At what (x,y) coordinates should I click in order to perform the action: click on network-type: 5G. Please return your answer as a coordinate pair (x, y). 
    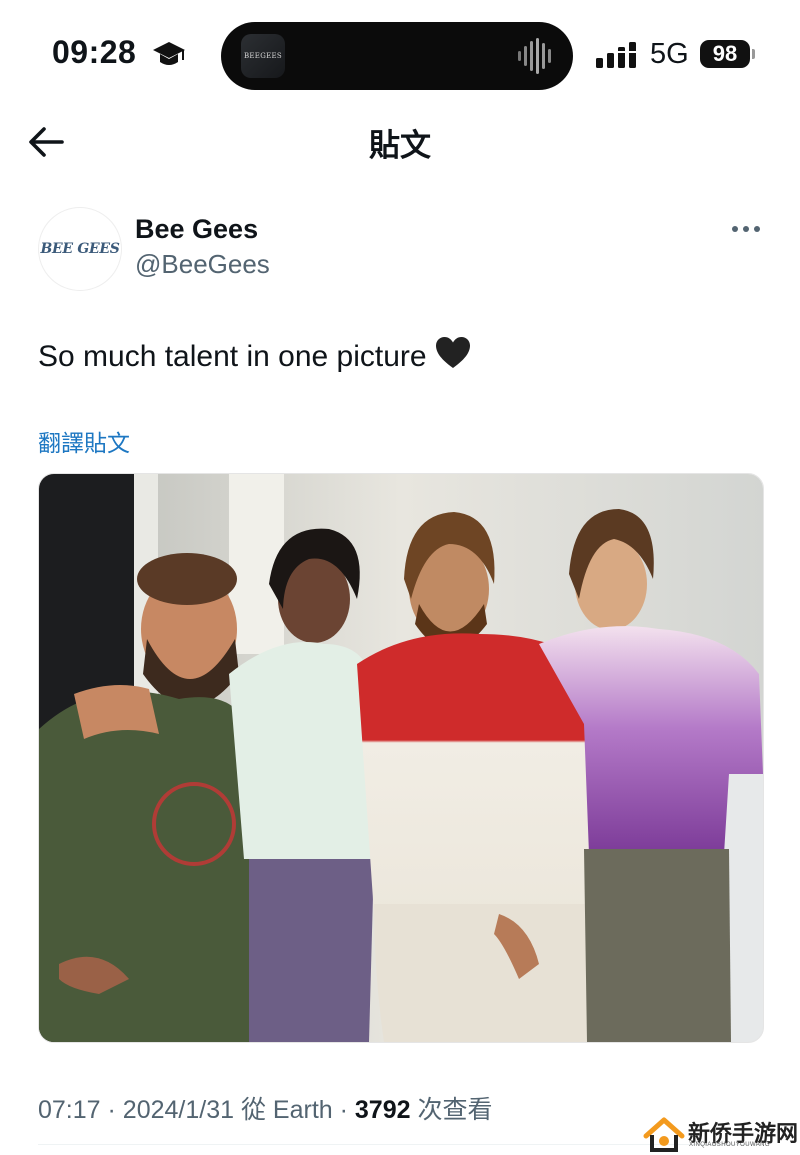
    Looking at the image, I should click on (669, 54).